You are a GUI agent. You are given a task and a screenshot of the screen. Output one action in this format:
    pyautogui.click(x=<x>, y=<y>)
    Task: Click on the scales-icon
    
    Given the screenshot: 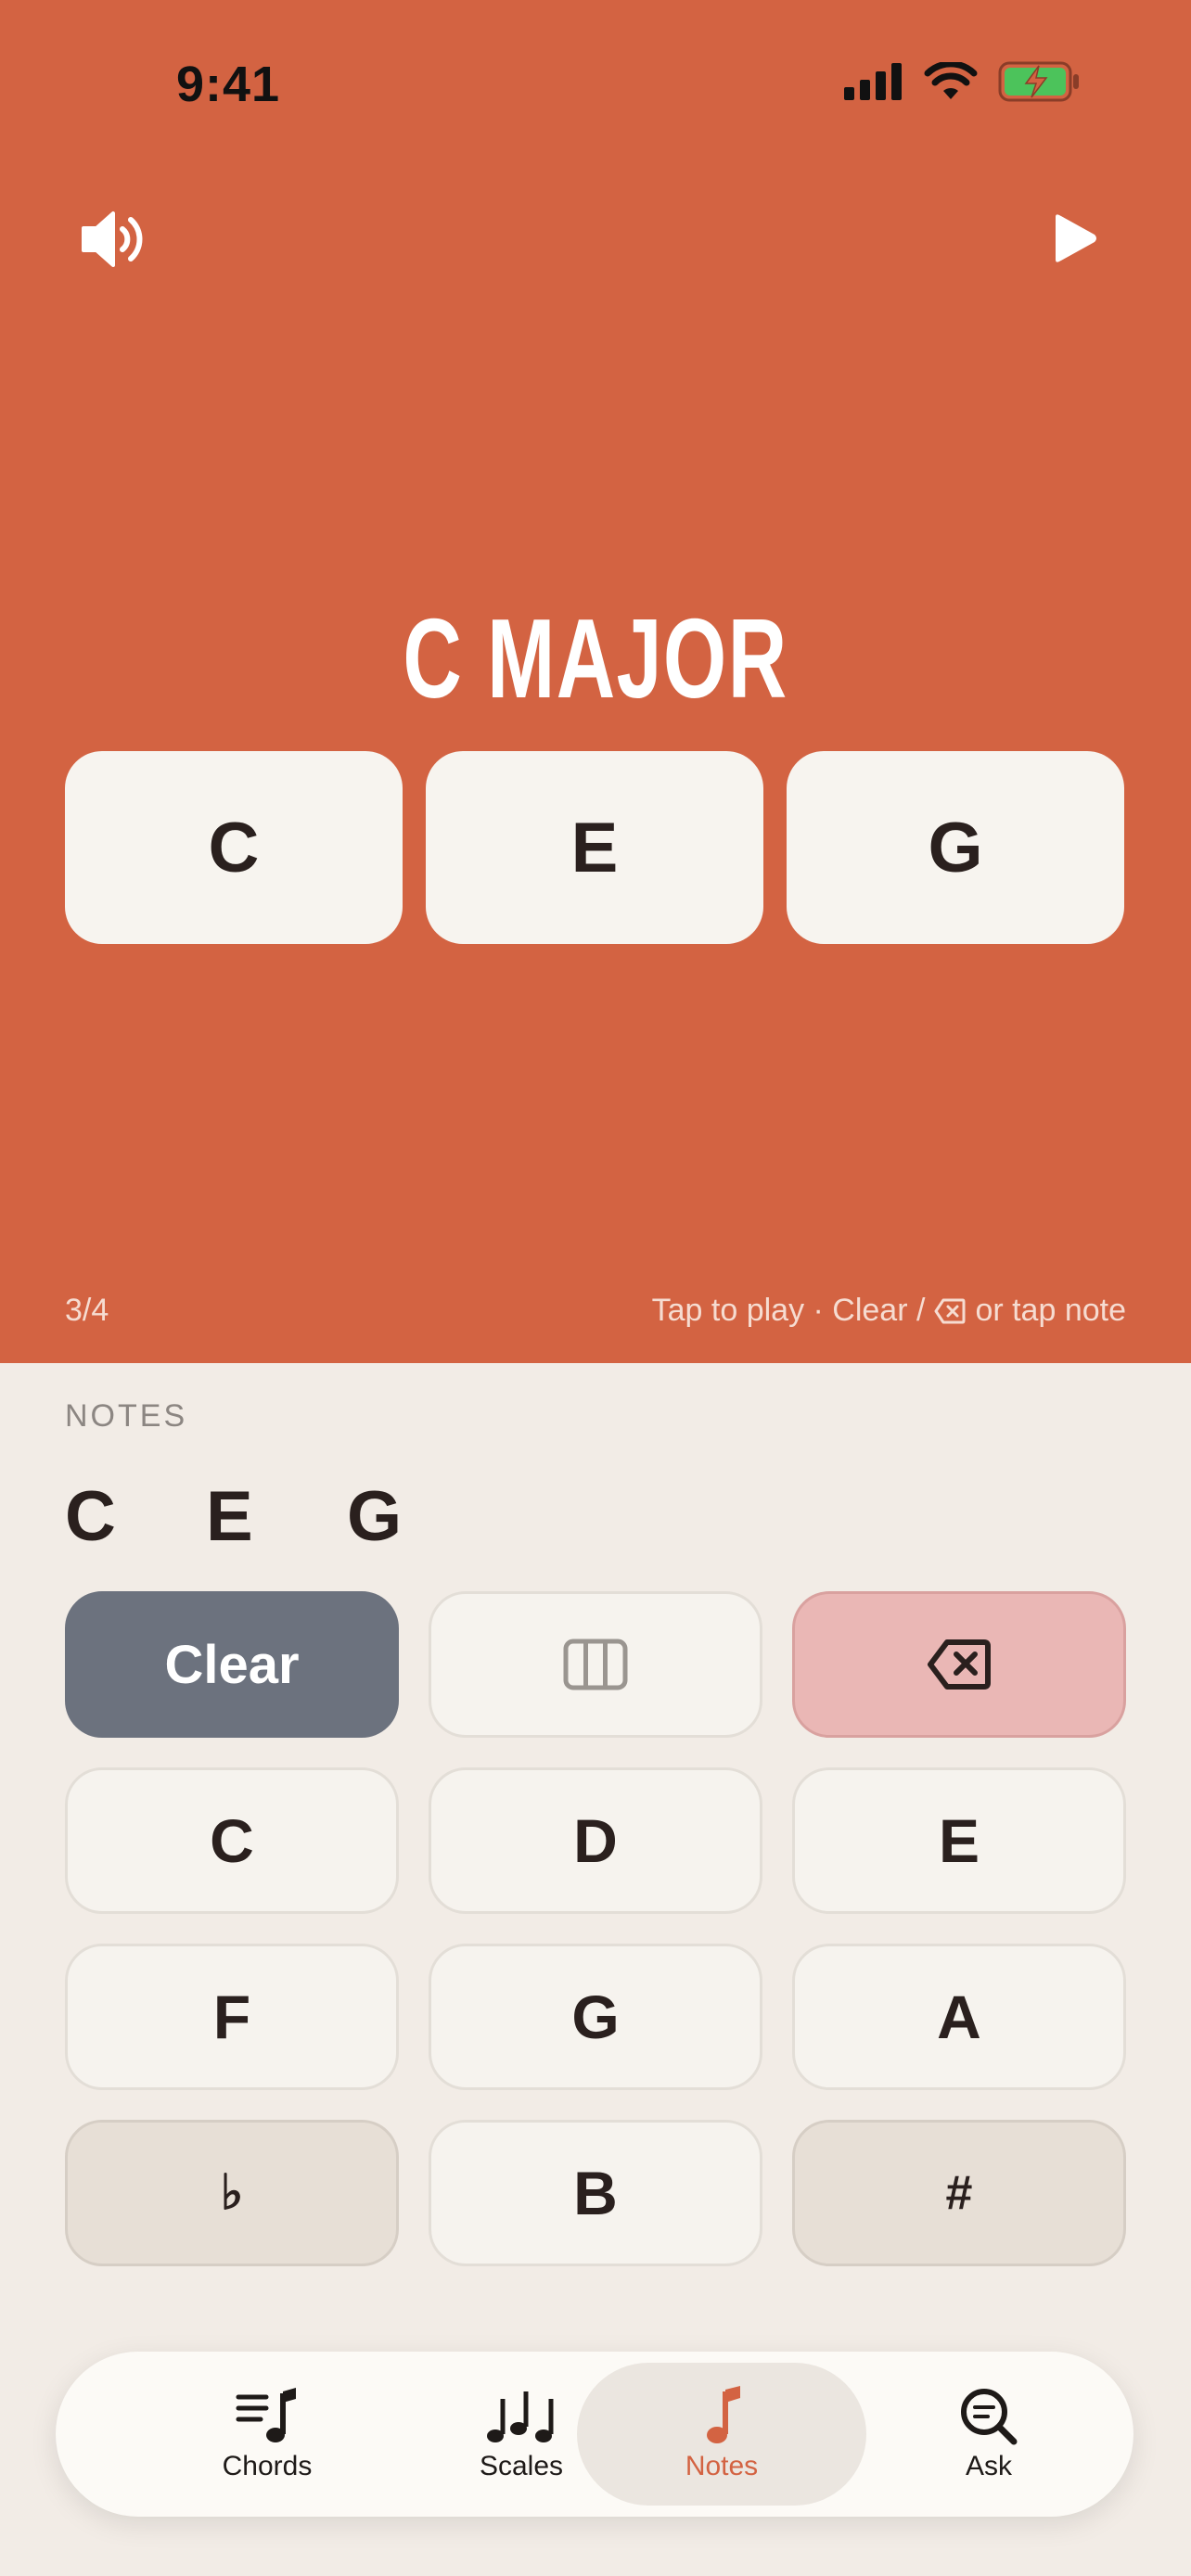 What is the action you would take?
    pyautogui.click(x=520, y=2417)
    